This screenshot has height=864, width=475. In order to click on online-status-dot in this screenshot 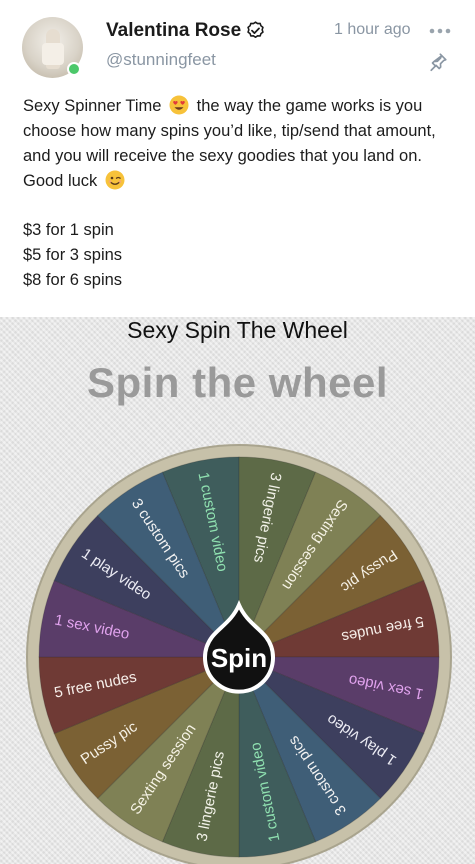, I will do `click(74, 69)`.